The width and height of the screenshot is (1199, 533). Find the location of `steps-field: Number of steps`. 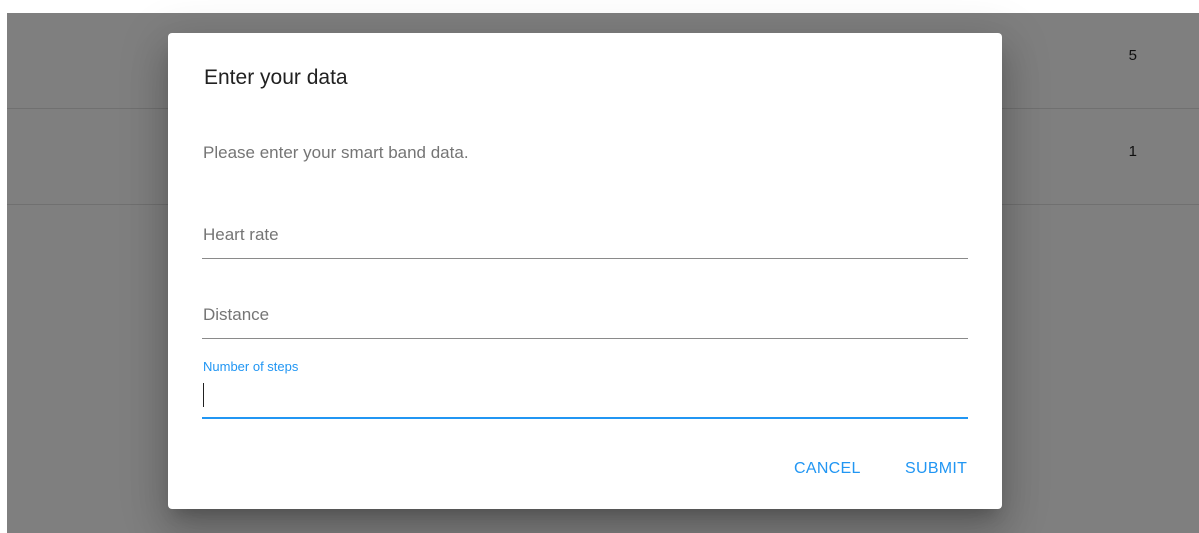

steps-field: Number of steps is located at coordinates (585, 386).